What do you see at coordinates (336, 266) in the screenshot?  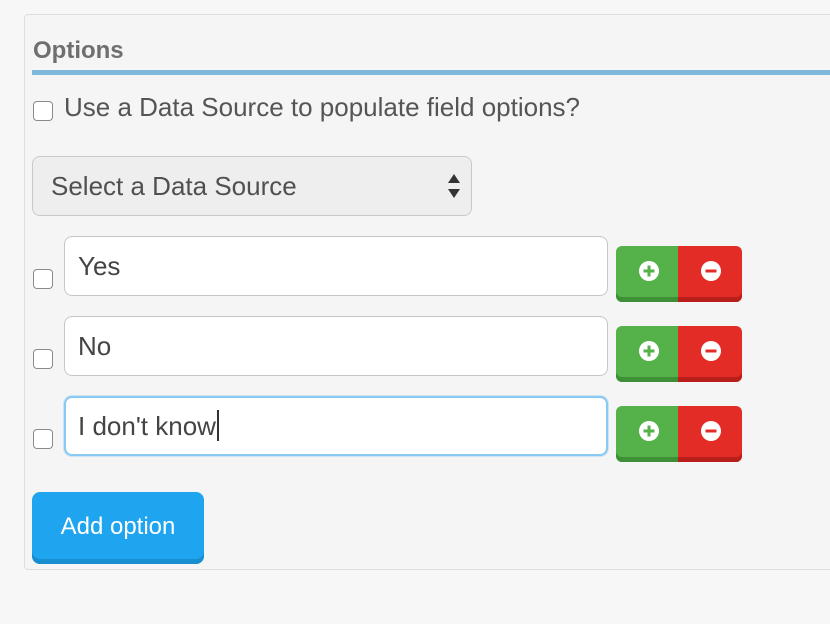 I see `option-input: Yes` at bounding box center [336, 266].